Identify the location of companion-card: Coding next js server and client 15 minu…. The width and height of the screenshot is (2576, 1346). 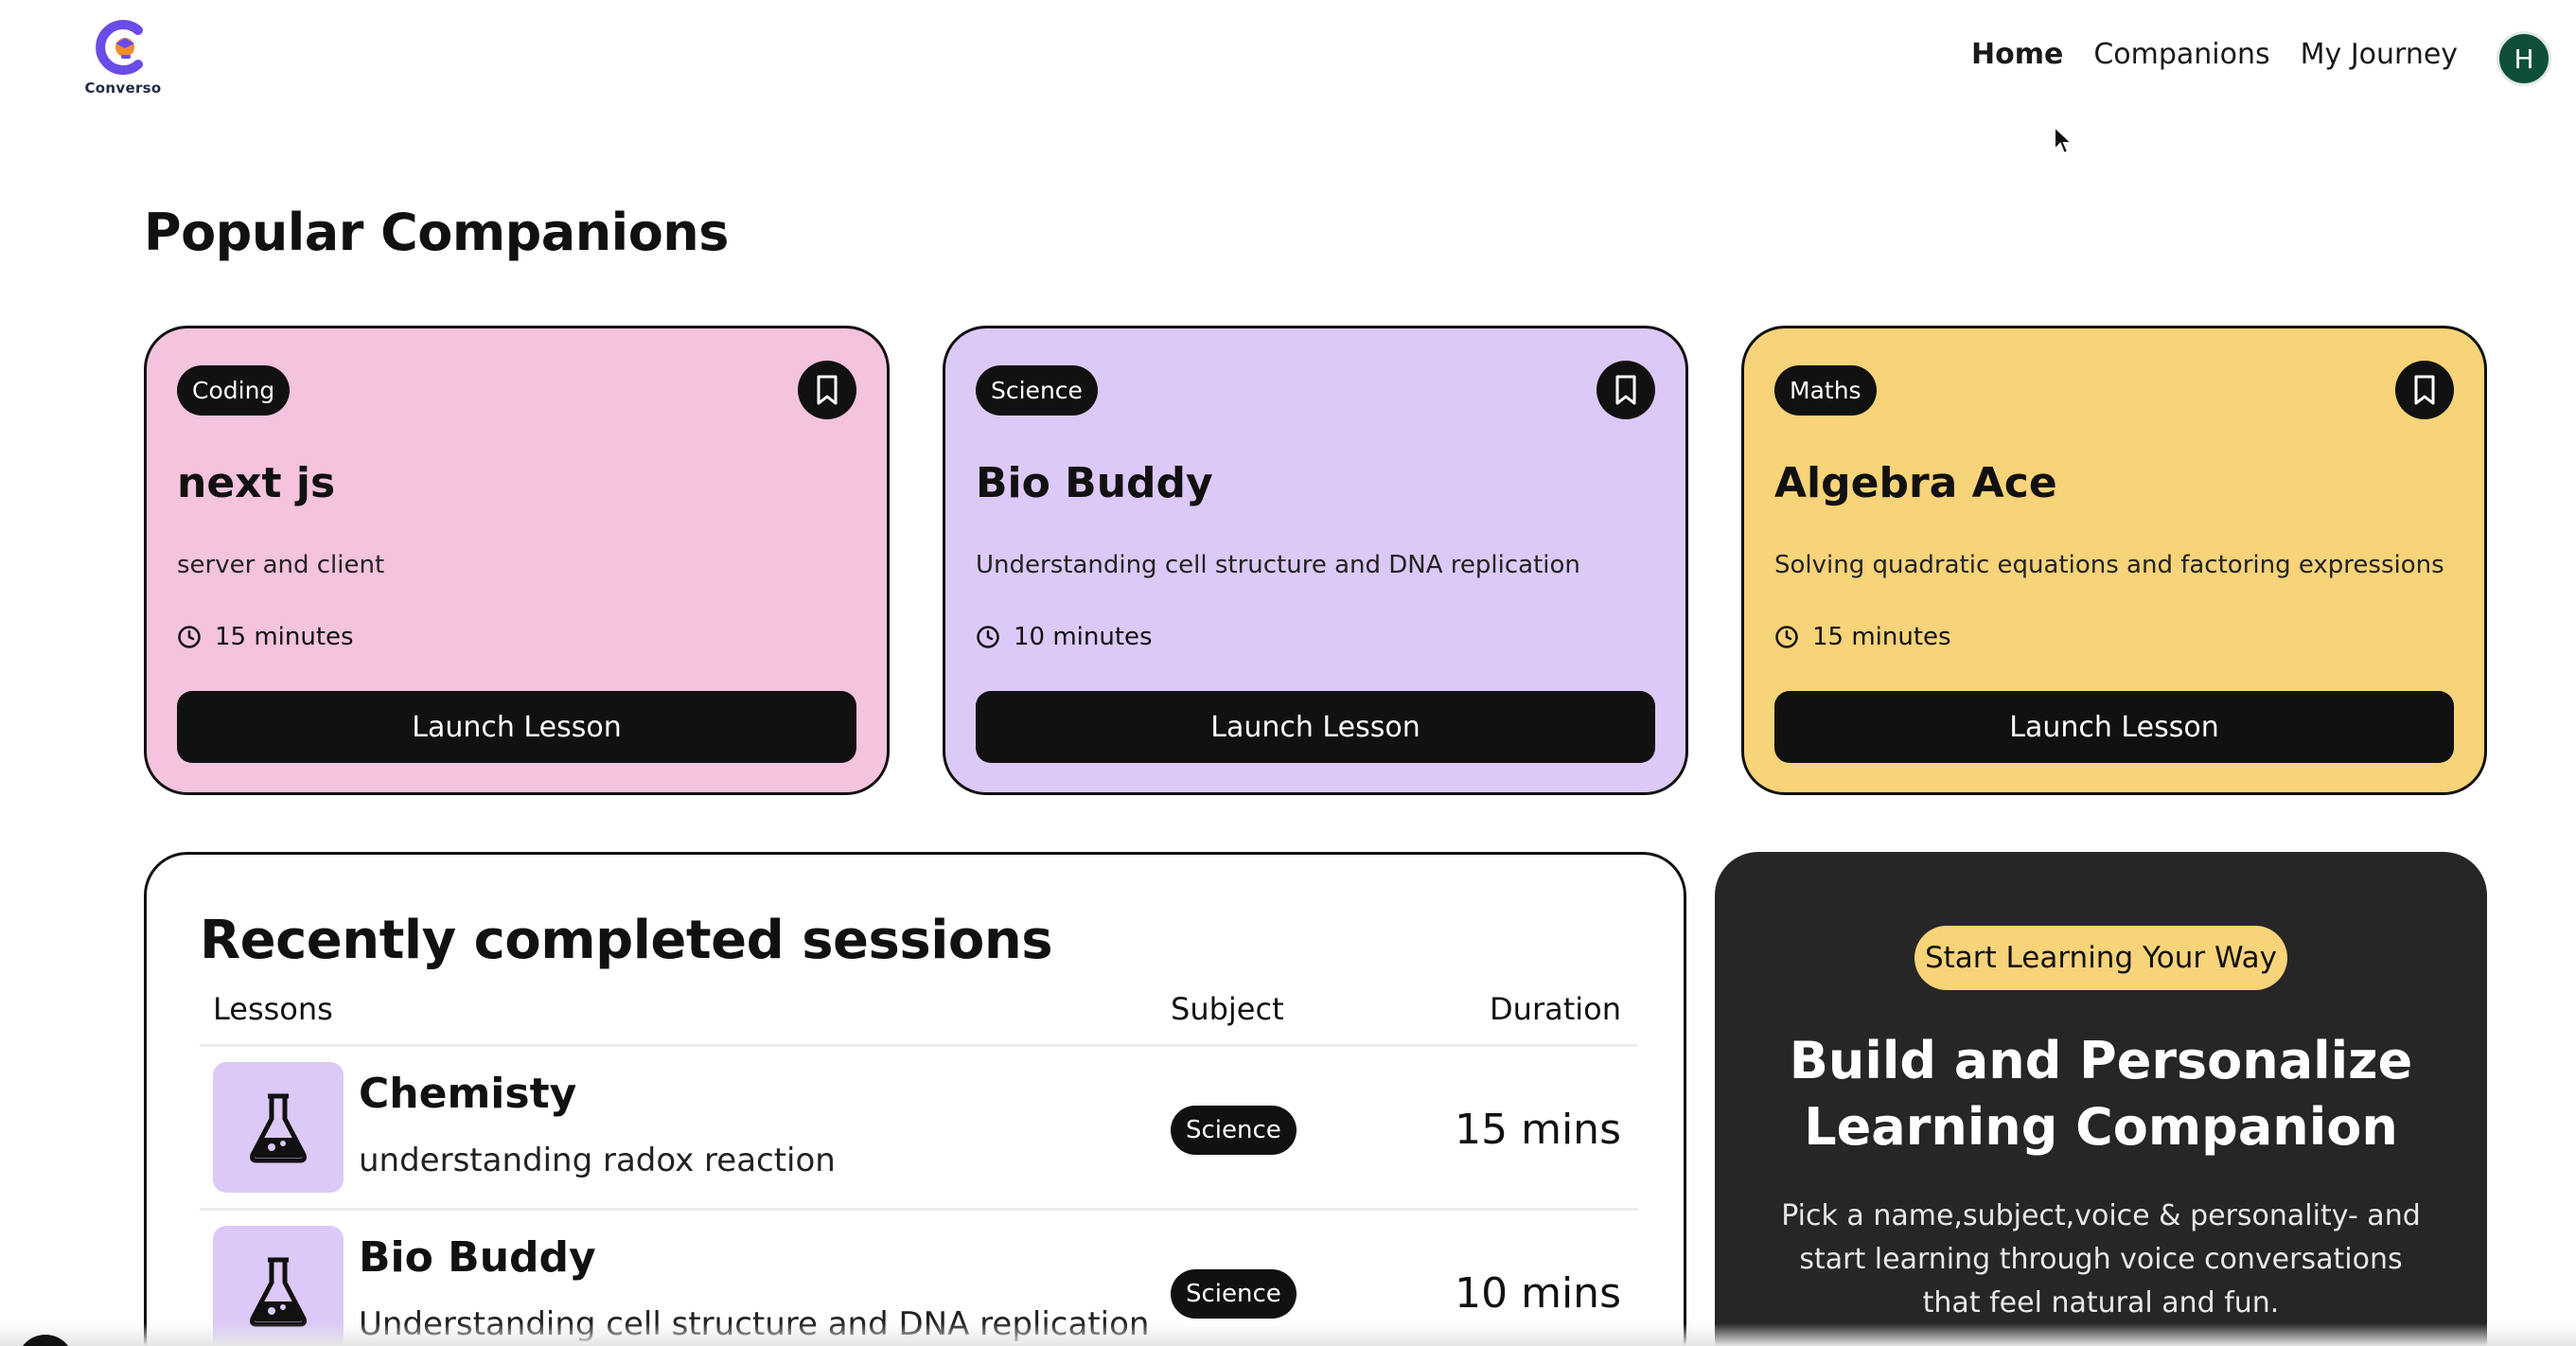
(517, 560).